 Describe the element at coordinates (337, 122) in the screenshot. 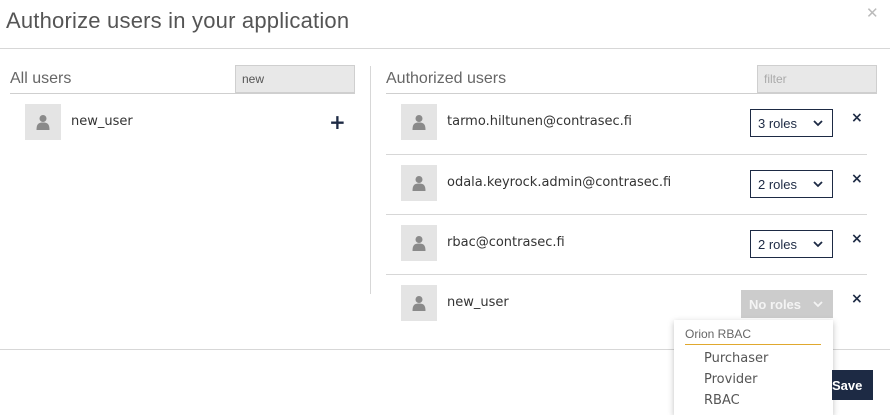

I see `add-user-button: +` at that location.